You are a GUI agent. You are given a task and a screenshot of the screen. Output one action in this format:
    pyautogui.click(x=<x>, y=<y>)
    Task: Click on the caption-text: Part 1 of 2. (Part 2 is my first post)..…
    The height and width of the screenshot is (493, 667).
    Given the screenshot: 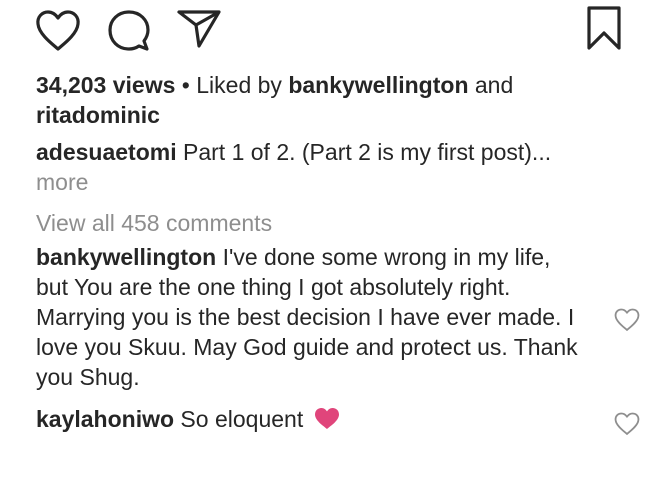 What is the action you would take?
    pyautogui.click(x=364, y=152)
    